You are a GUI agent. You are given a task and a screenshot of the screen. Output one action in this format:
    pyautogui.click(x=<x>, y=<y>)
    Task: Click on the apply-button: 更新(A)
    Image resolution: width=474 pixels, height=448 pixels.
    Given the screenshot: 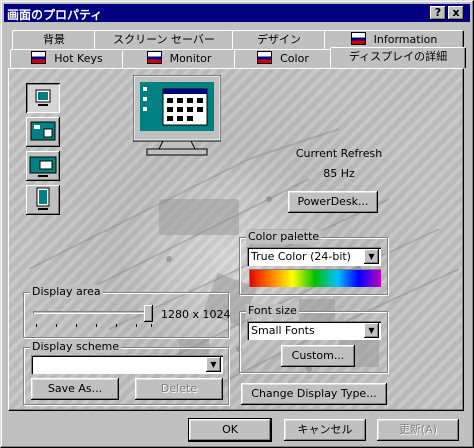 What is the action you would take?
    pyautogui.click(x=418, y=430)
    